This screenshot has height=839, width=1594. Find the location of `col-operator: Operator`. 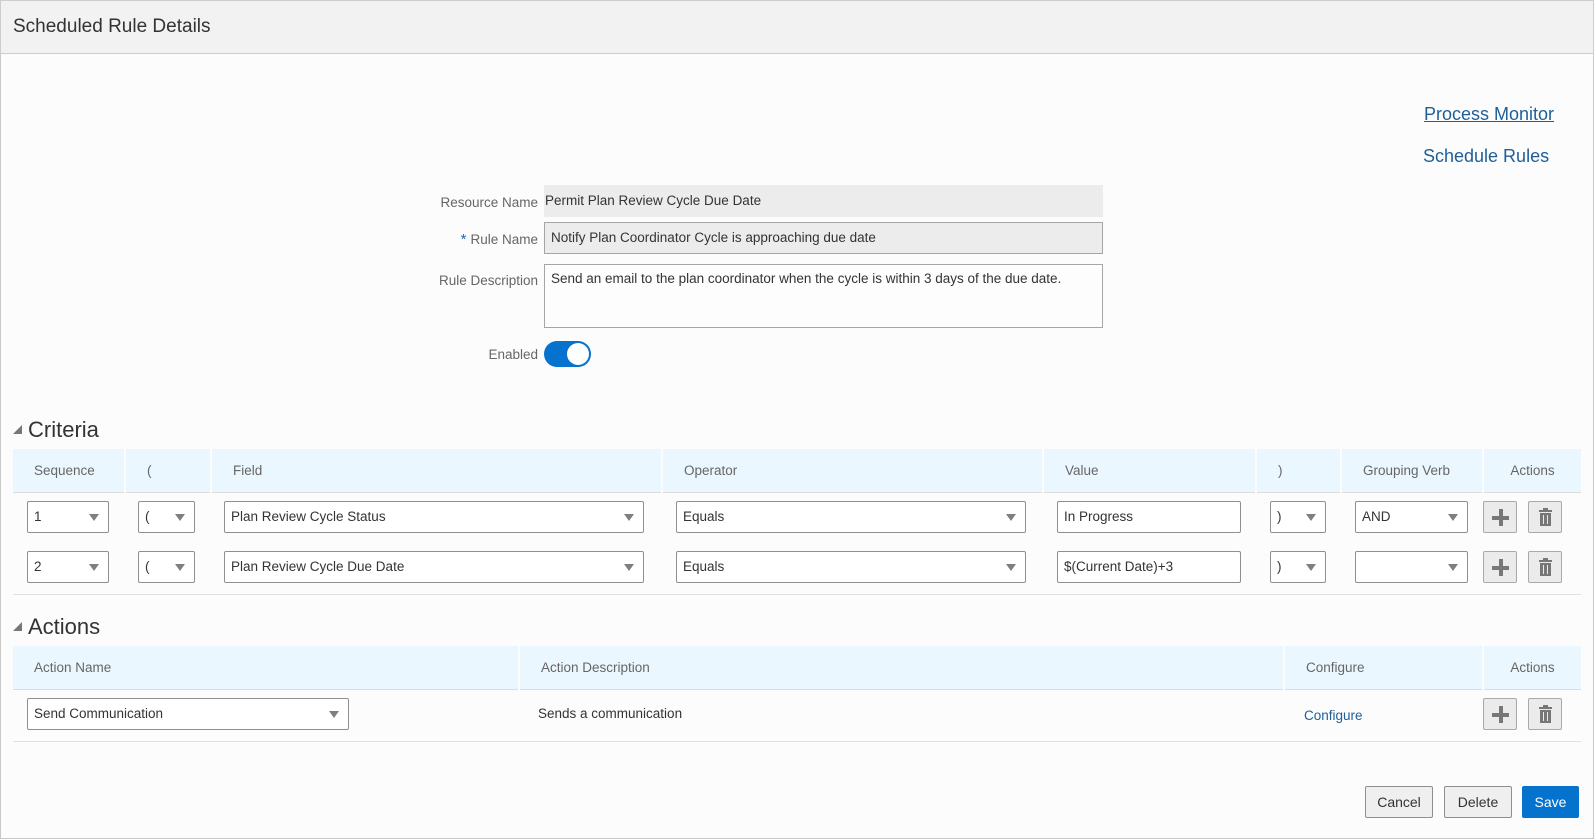

col-operator: Operator is located at coordinates (851, 471).